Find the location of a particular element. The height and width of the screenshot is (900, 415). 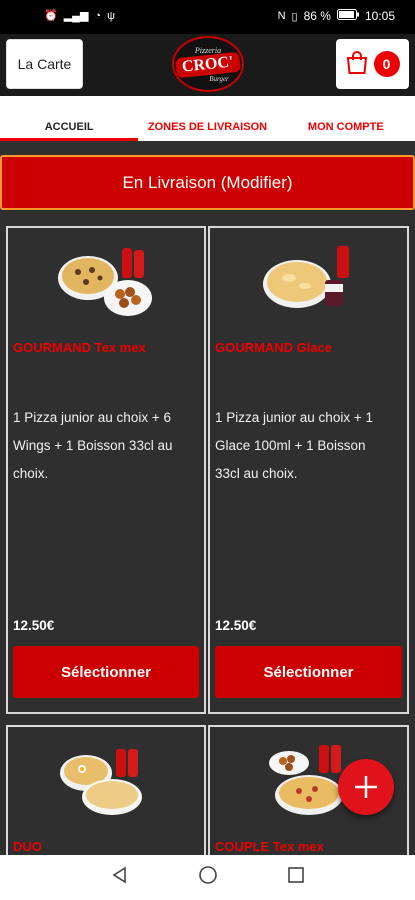

system-nav-bar is located at coordinates (207, 877).